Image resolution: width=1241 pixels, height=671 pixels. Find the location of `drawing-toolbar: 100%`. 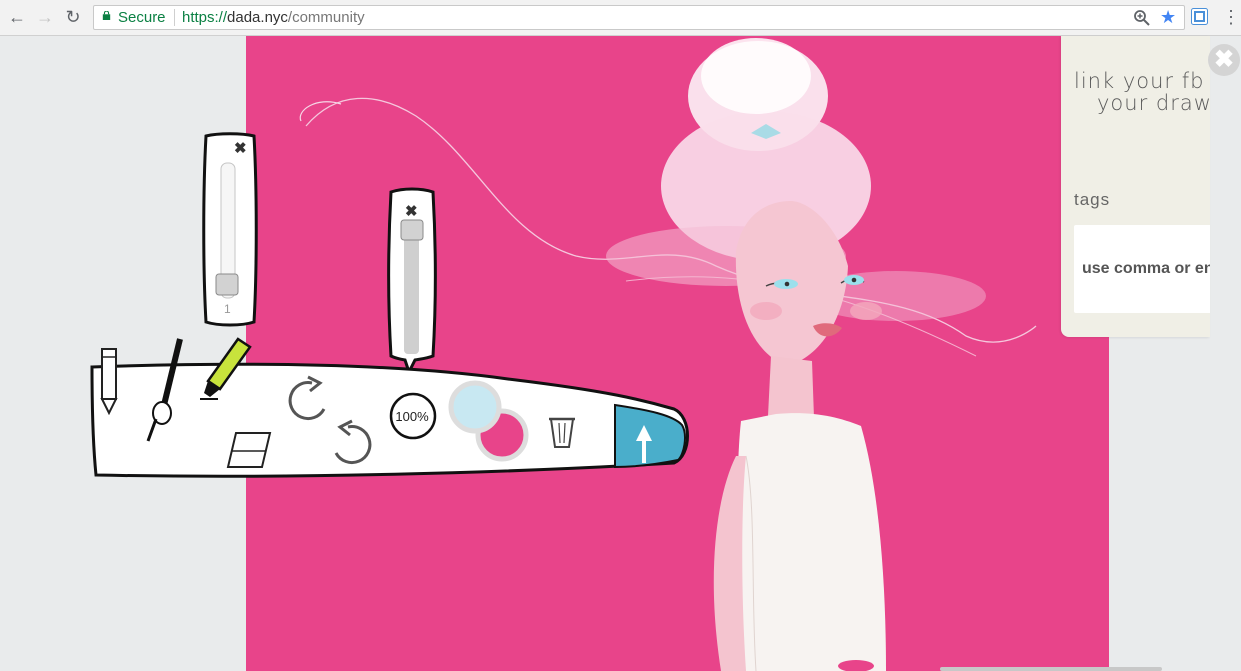

drawing-toolbar: 100% is located at coordinates (390, 411).